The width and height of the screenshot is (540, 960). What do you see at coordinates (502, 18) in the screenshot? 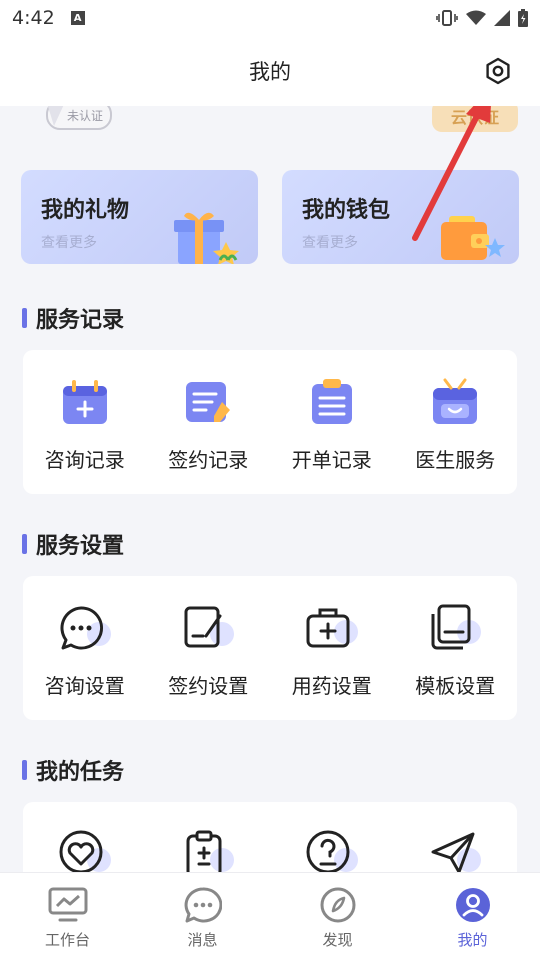
I see `signal-icon` at bounding box center [502, 18].